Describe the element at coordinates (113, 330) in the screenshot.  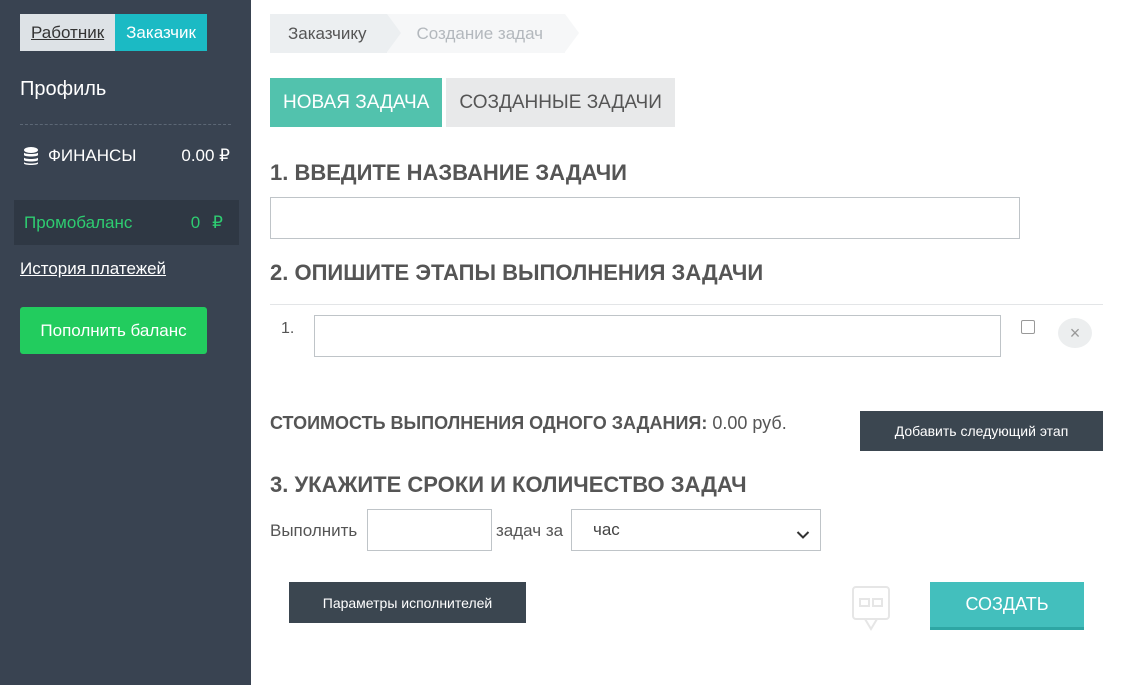
I see `topup-balance-button: Пополнить баланс` at that location.